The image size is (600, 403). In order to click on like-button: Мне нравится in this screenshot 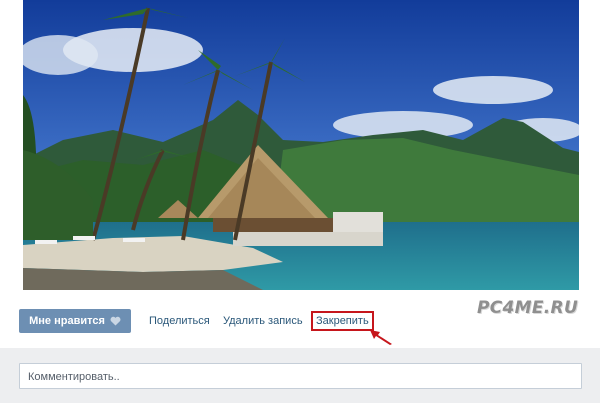, I will do `click(75, 321)`.